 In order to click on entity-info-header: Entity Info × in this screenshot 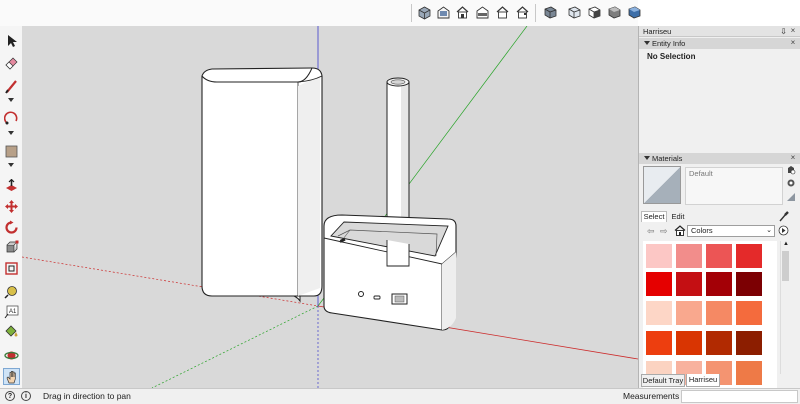, I will do `click(719, 43)`.